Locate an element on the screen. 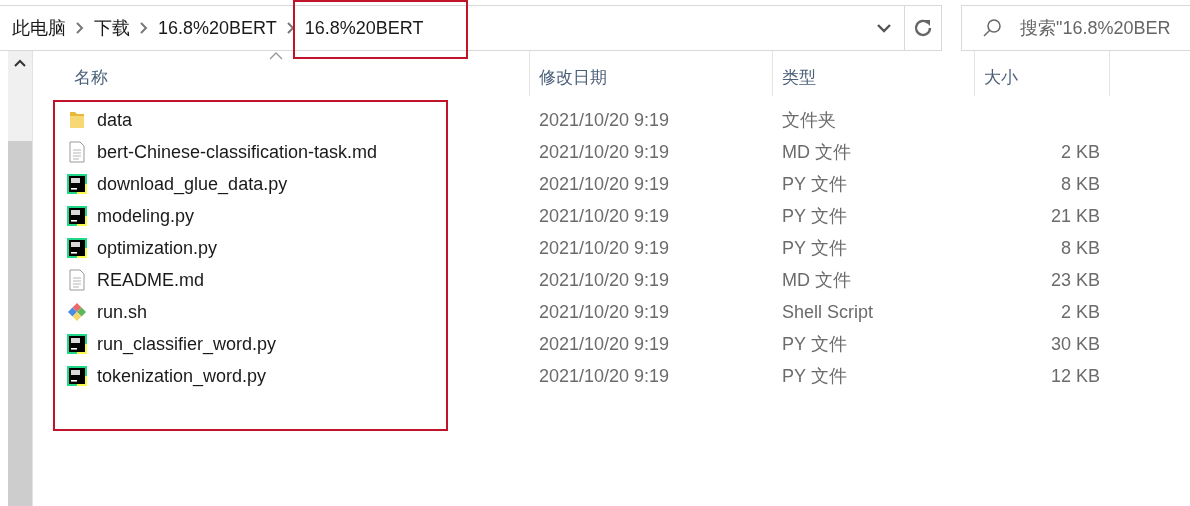 This screenshot has height=506, width=1190. scroll-up-icon is located at coordinates (20, 63).